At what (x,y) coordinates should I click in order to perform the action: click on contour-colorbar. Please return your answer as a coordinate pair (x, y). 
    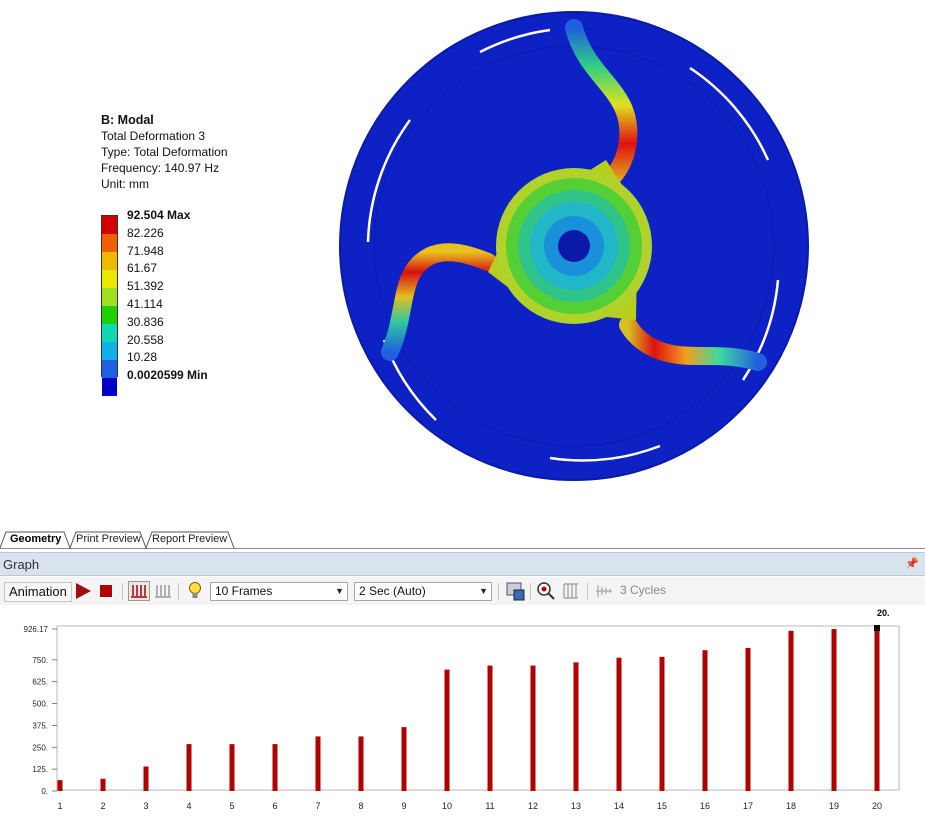
    Looking at the image, I should click on (109, 305).